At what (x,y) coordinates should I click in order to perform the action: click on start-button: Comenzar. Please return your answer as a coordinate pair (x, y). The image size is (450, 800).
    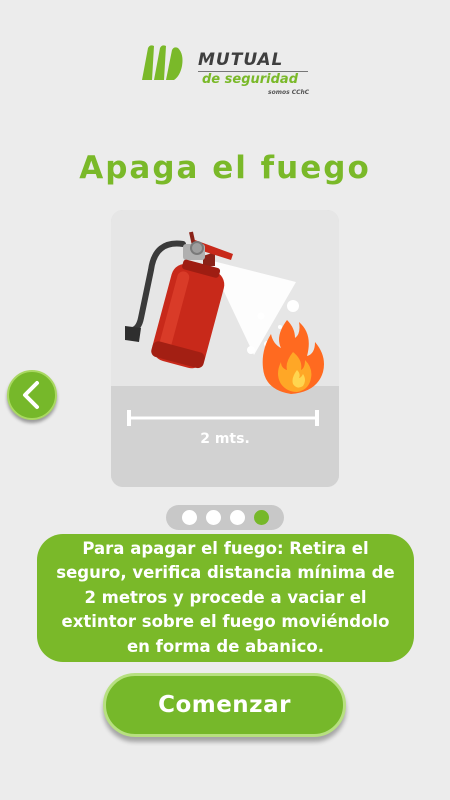
    Looking at the image, I should click on (224, 705).